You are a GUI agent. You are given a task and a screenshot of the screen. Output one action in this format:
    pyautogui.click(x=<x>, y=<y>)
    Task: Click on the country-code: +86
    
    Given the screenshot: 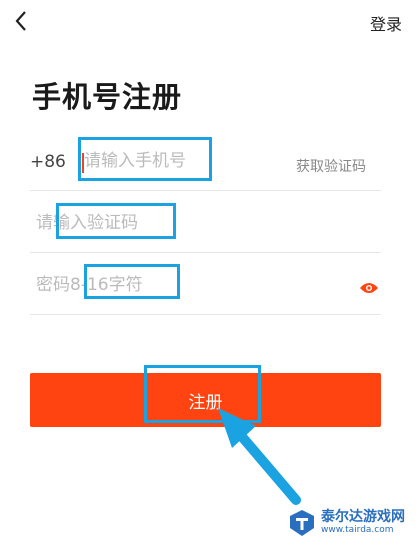 What is the action you would take?
    pyautogui.click(x=48, y=162)
    